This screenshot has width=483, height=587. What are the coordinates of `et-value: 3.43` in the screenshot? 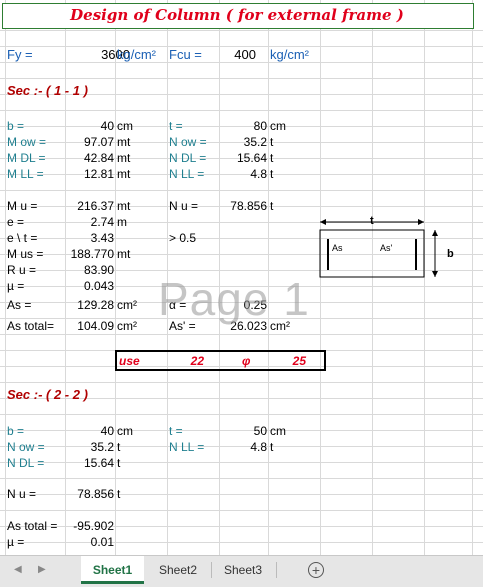 It's located at (90, 238).